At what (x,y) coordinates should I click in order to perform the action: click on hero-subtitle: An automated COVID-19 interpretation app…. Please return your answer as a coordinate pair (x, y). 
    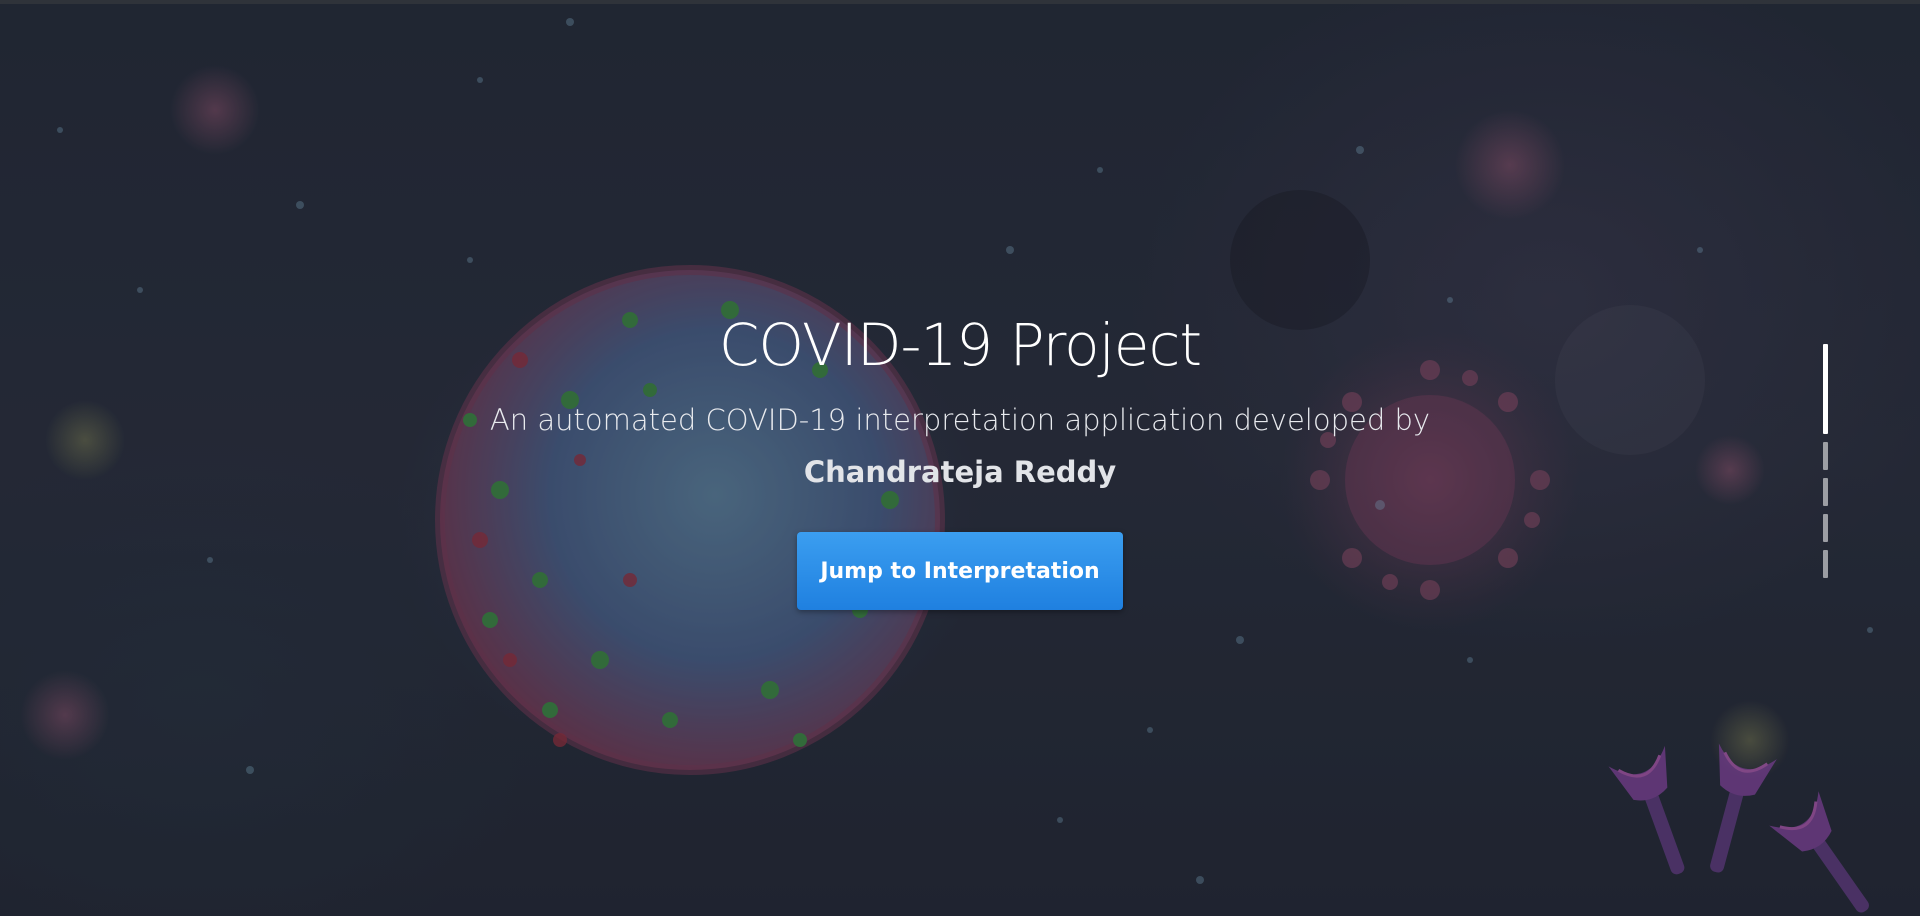
    Looking at the image, I should click on (960, 420).